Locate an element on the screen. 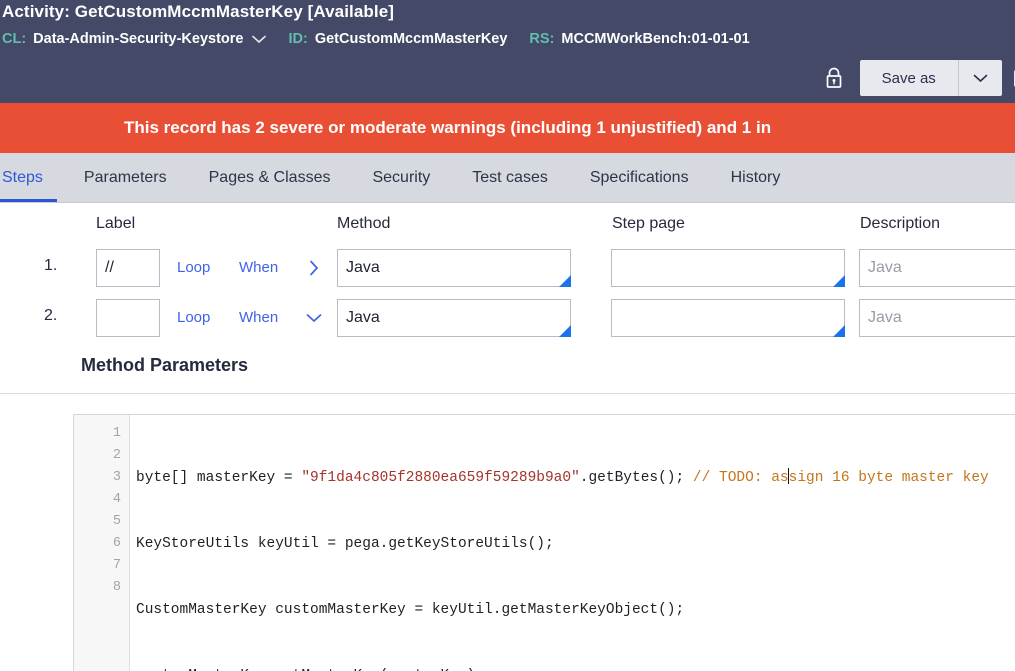 The image size is (1015, 671). ruleset-value: MCCMWorkBench:01-01-01 is located at coordinates (655, 38).